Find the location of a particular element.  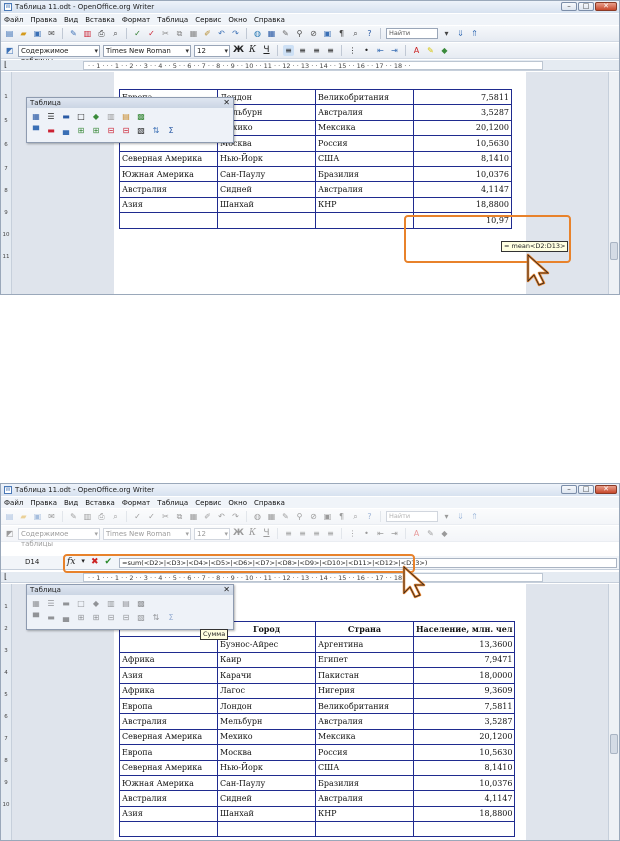

merge-cells-icon: ▥ is located at coordinates (111, 603).